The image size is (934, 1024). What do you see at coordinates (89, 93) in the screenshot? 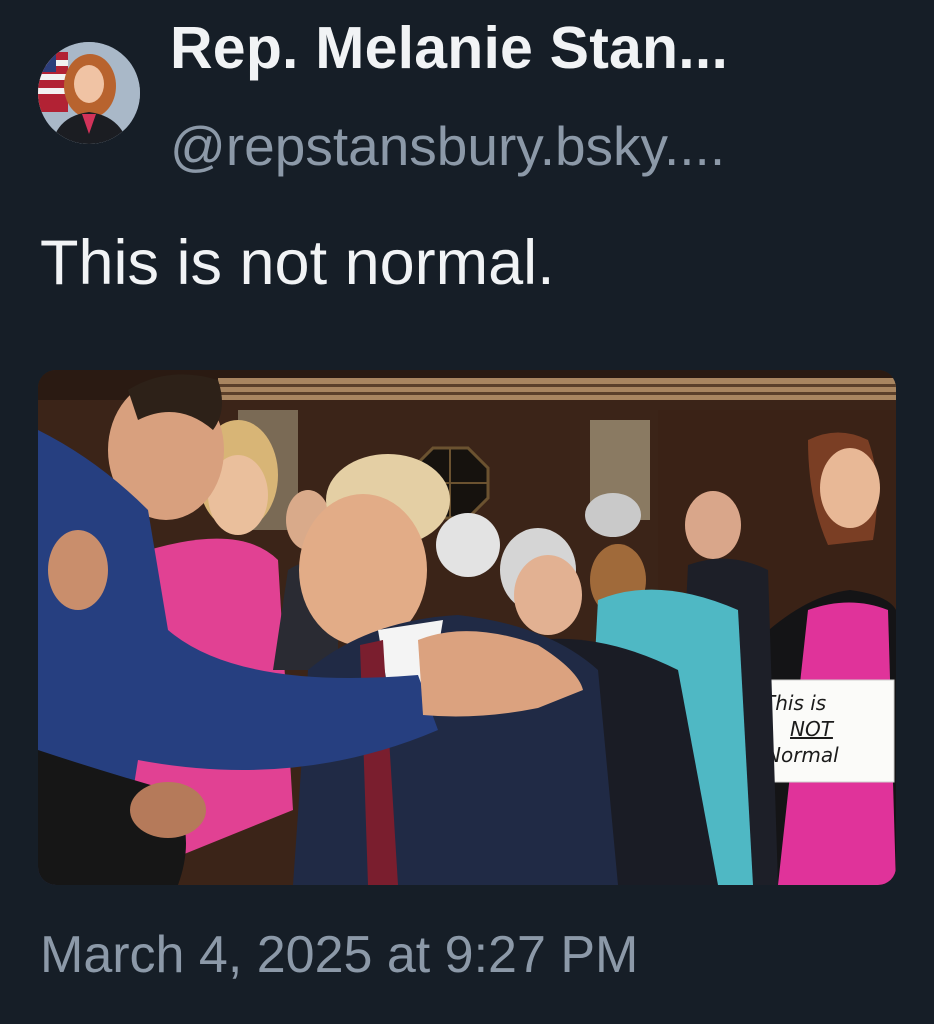
I see `author-avatar` at bounding box center [89, 93].